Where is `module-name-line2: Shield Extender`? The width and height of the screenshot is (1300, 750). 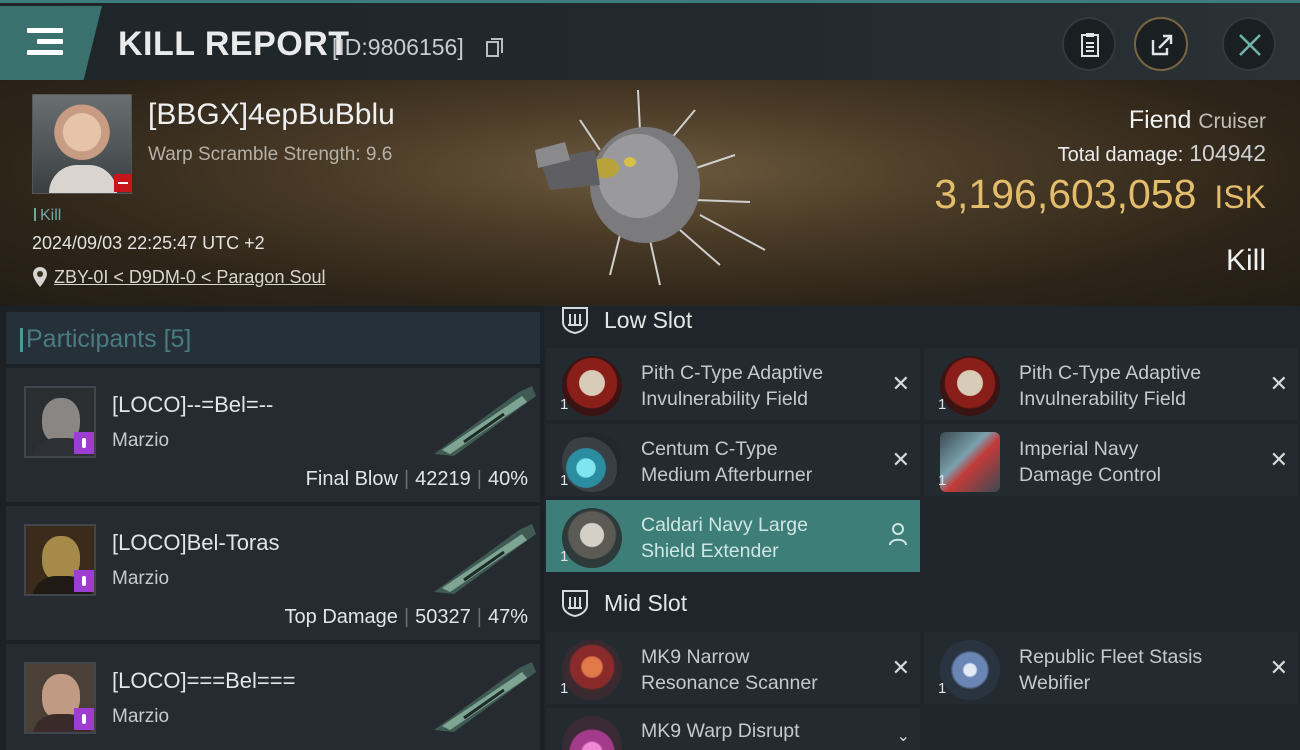
module-name-line2: Shield Extender is located at coordinates (710, 551).